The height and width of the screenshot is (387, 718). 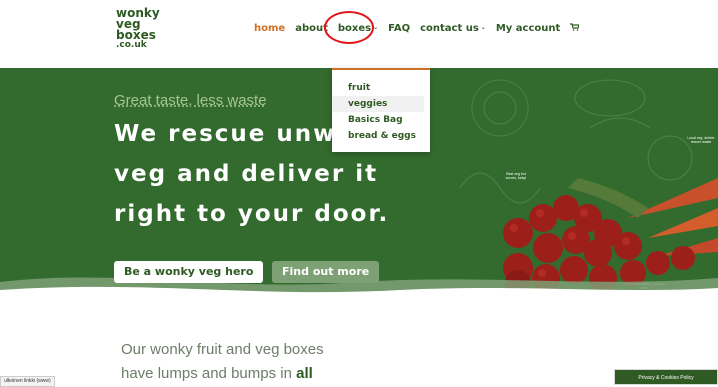 I want to click on chevron-down-icon: ⌄, so click(x=483, y=27).